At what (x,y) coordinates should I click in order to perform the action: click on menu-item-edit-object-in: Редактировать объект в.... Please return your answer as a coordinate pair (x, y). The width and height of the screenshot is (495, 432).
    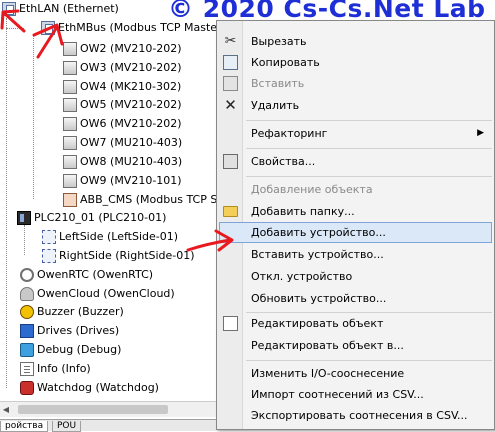
    Looking at the image, I should click on (355, 345).